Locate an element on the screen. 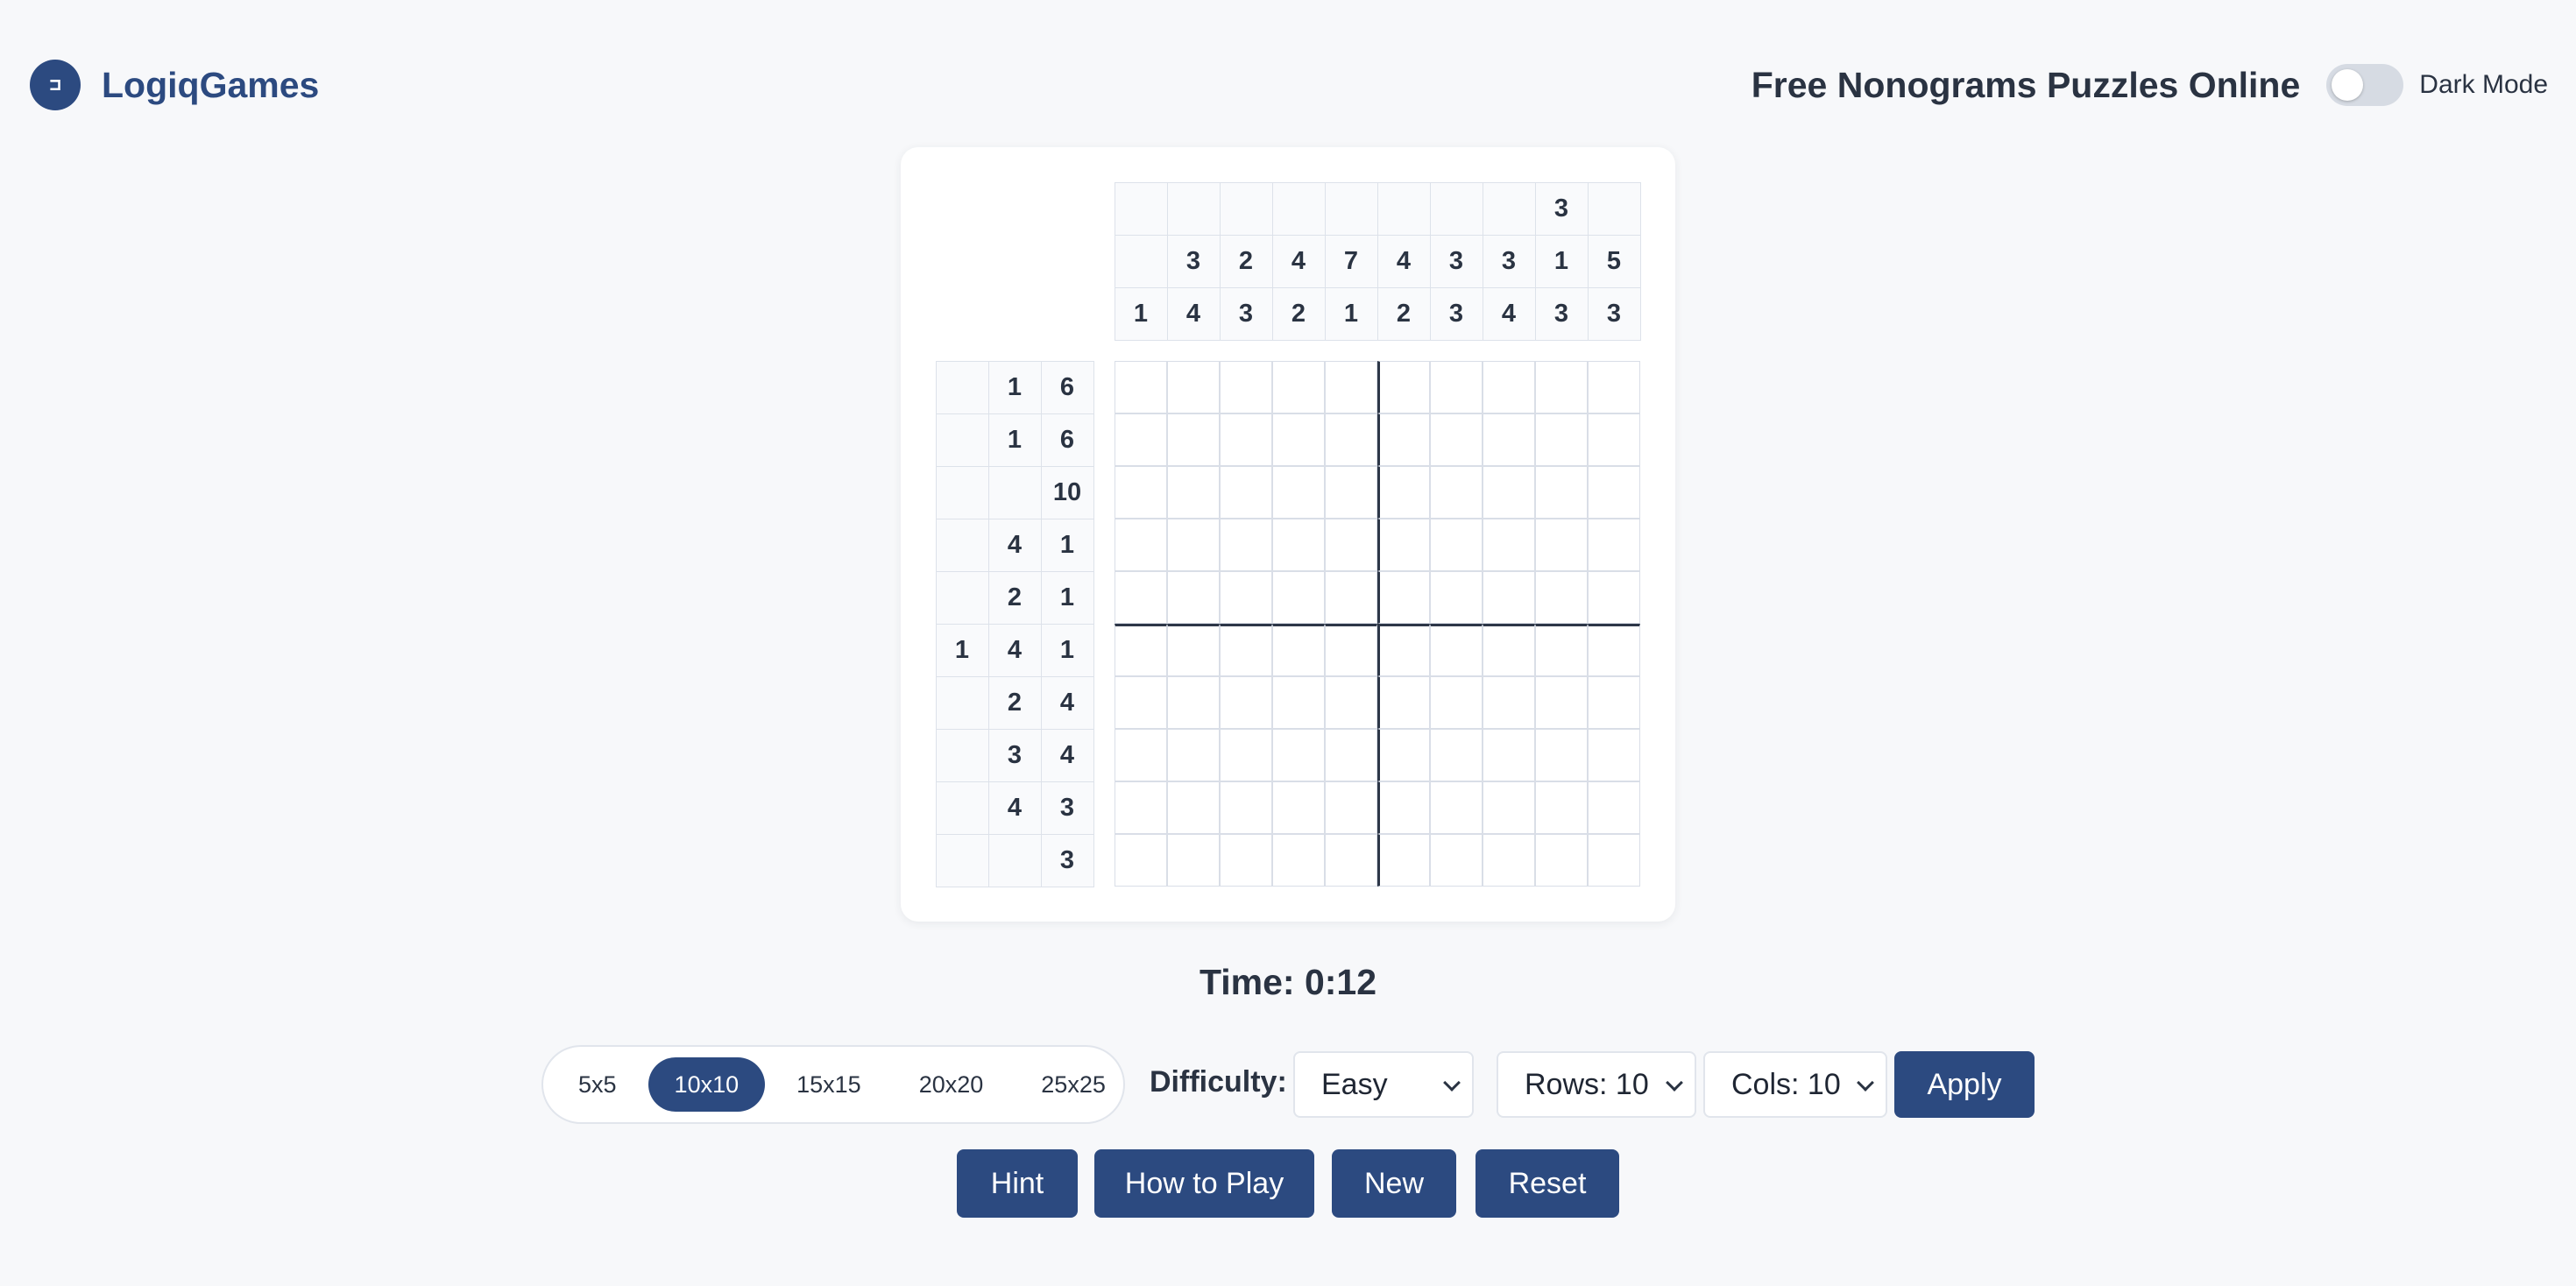 The image size is (2576, 1286). dark-mode-toggle is located at coordinates (2365, 85).